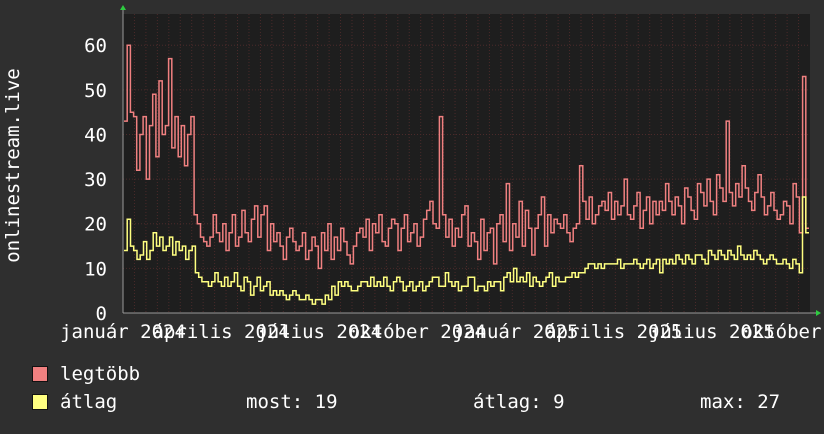 This screenshot has height=434, width=824. Describe the element at coordinates (292, 402) in the screenshot. I see `stat-now: most: 19` at that location.